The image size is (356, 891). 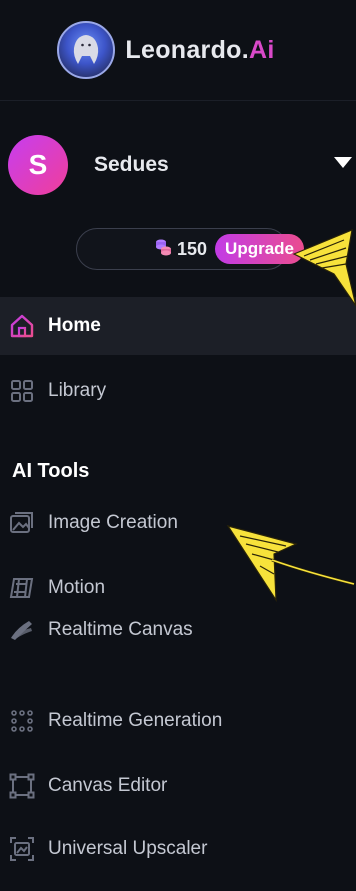 What do you see at coordinates (187, 49) in the screenshot?
I see `brand-name-main: Leonardo.` at bounding box center [187, 49].